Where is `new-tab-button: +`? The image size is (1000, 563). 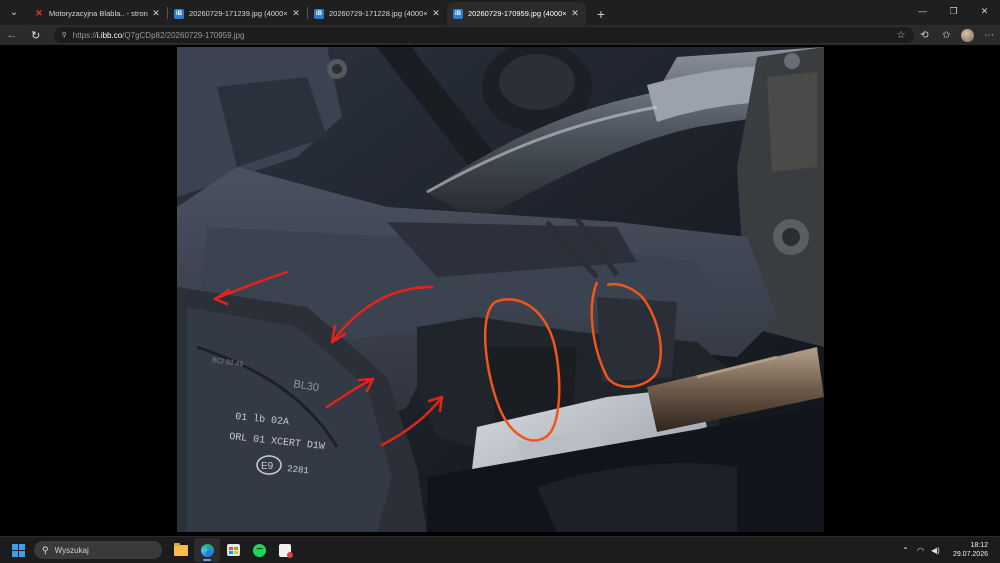
new-tab-button: + is located at coordinates (601, 14).